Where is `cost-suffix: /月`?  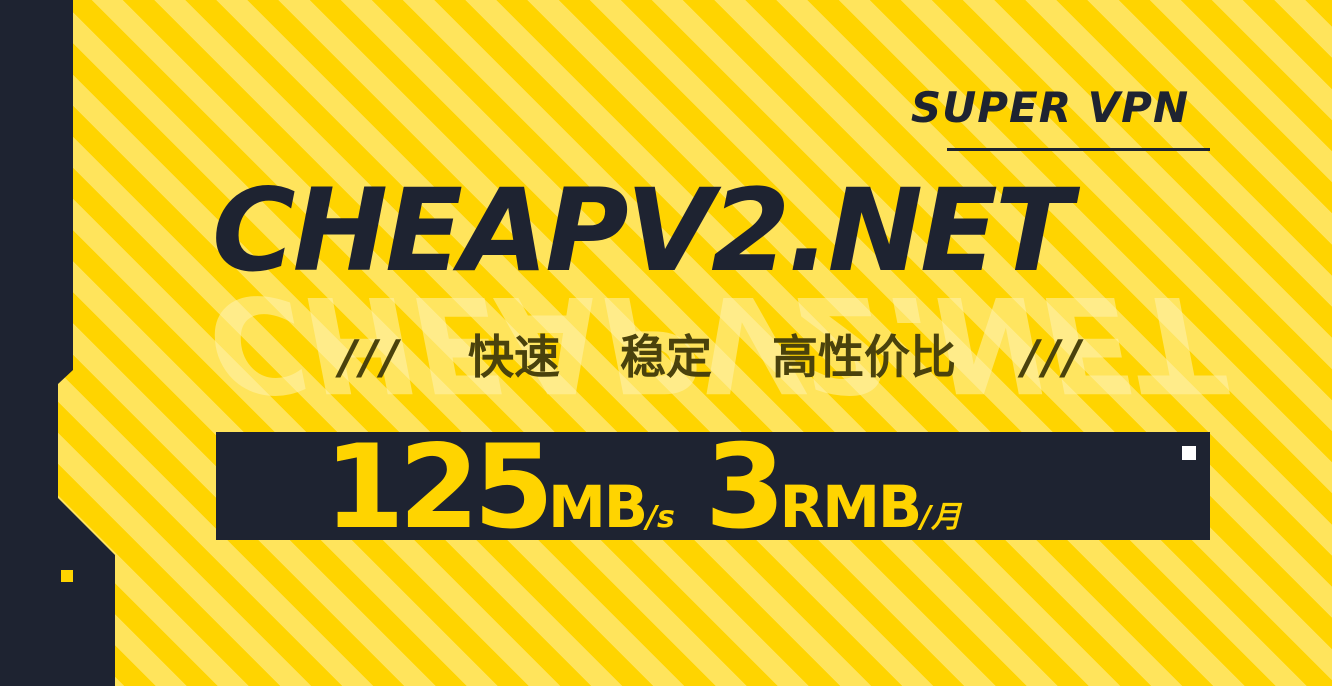 cost-suffix: /月 is located at coordinates (941, 517).